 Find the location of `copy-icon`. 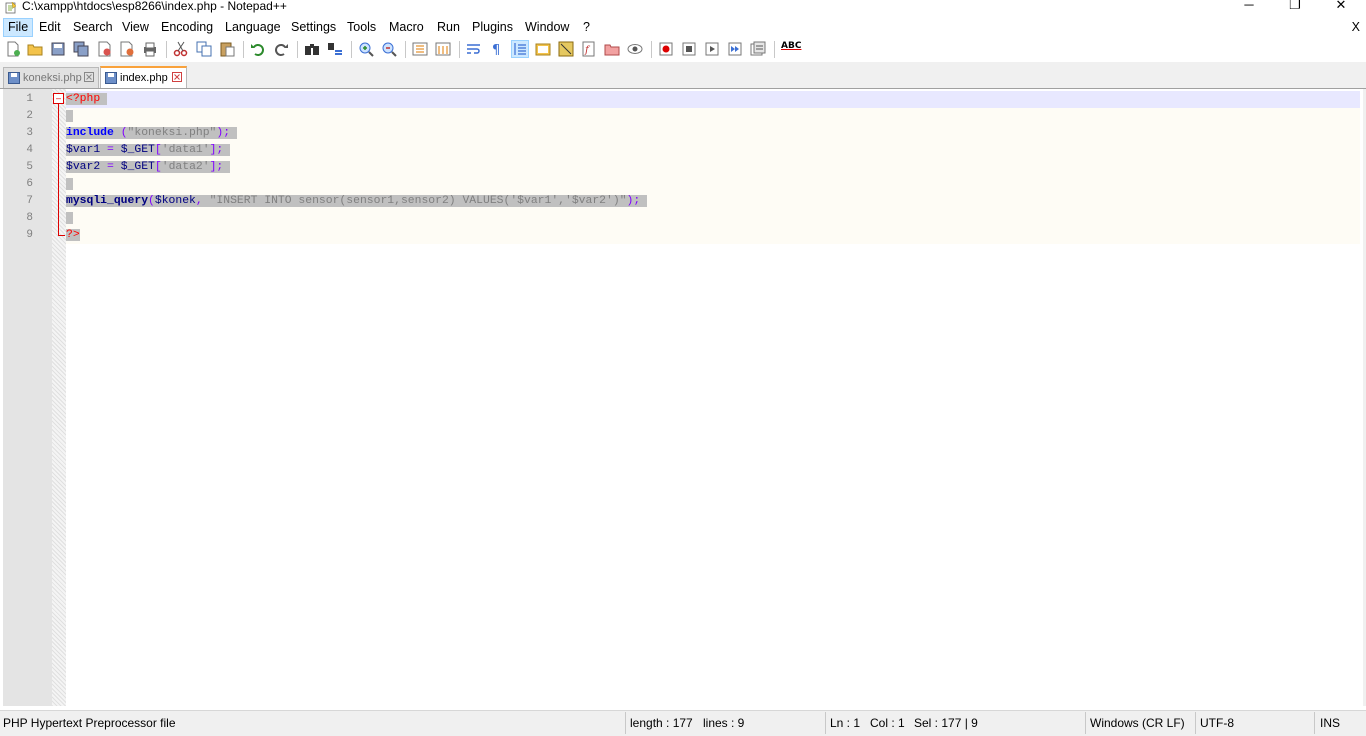

copy-icon is located at coordinates (204, 49).